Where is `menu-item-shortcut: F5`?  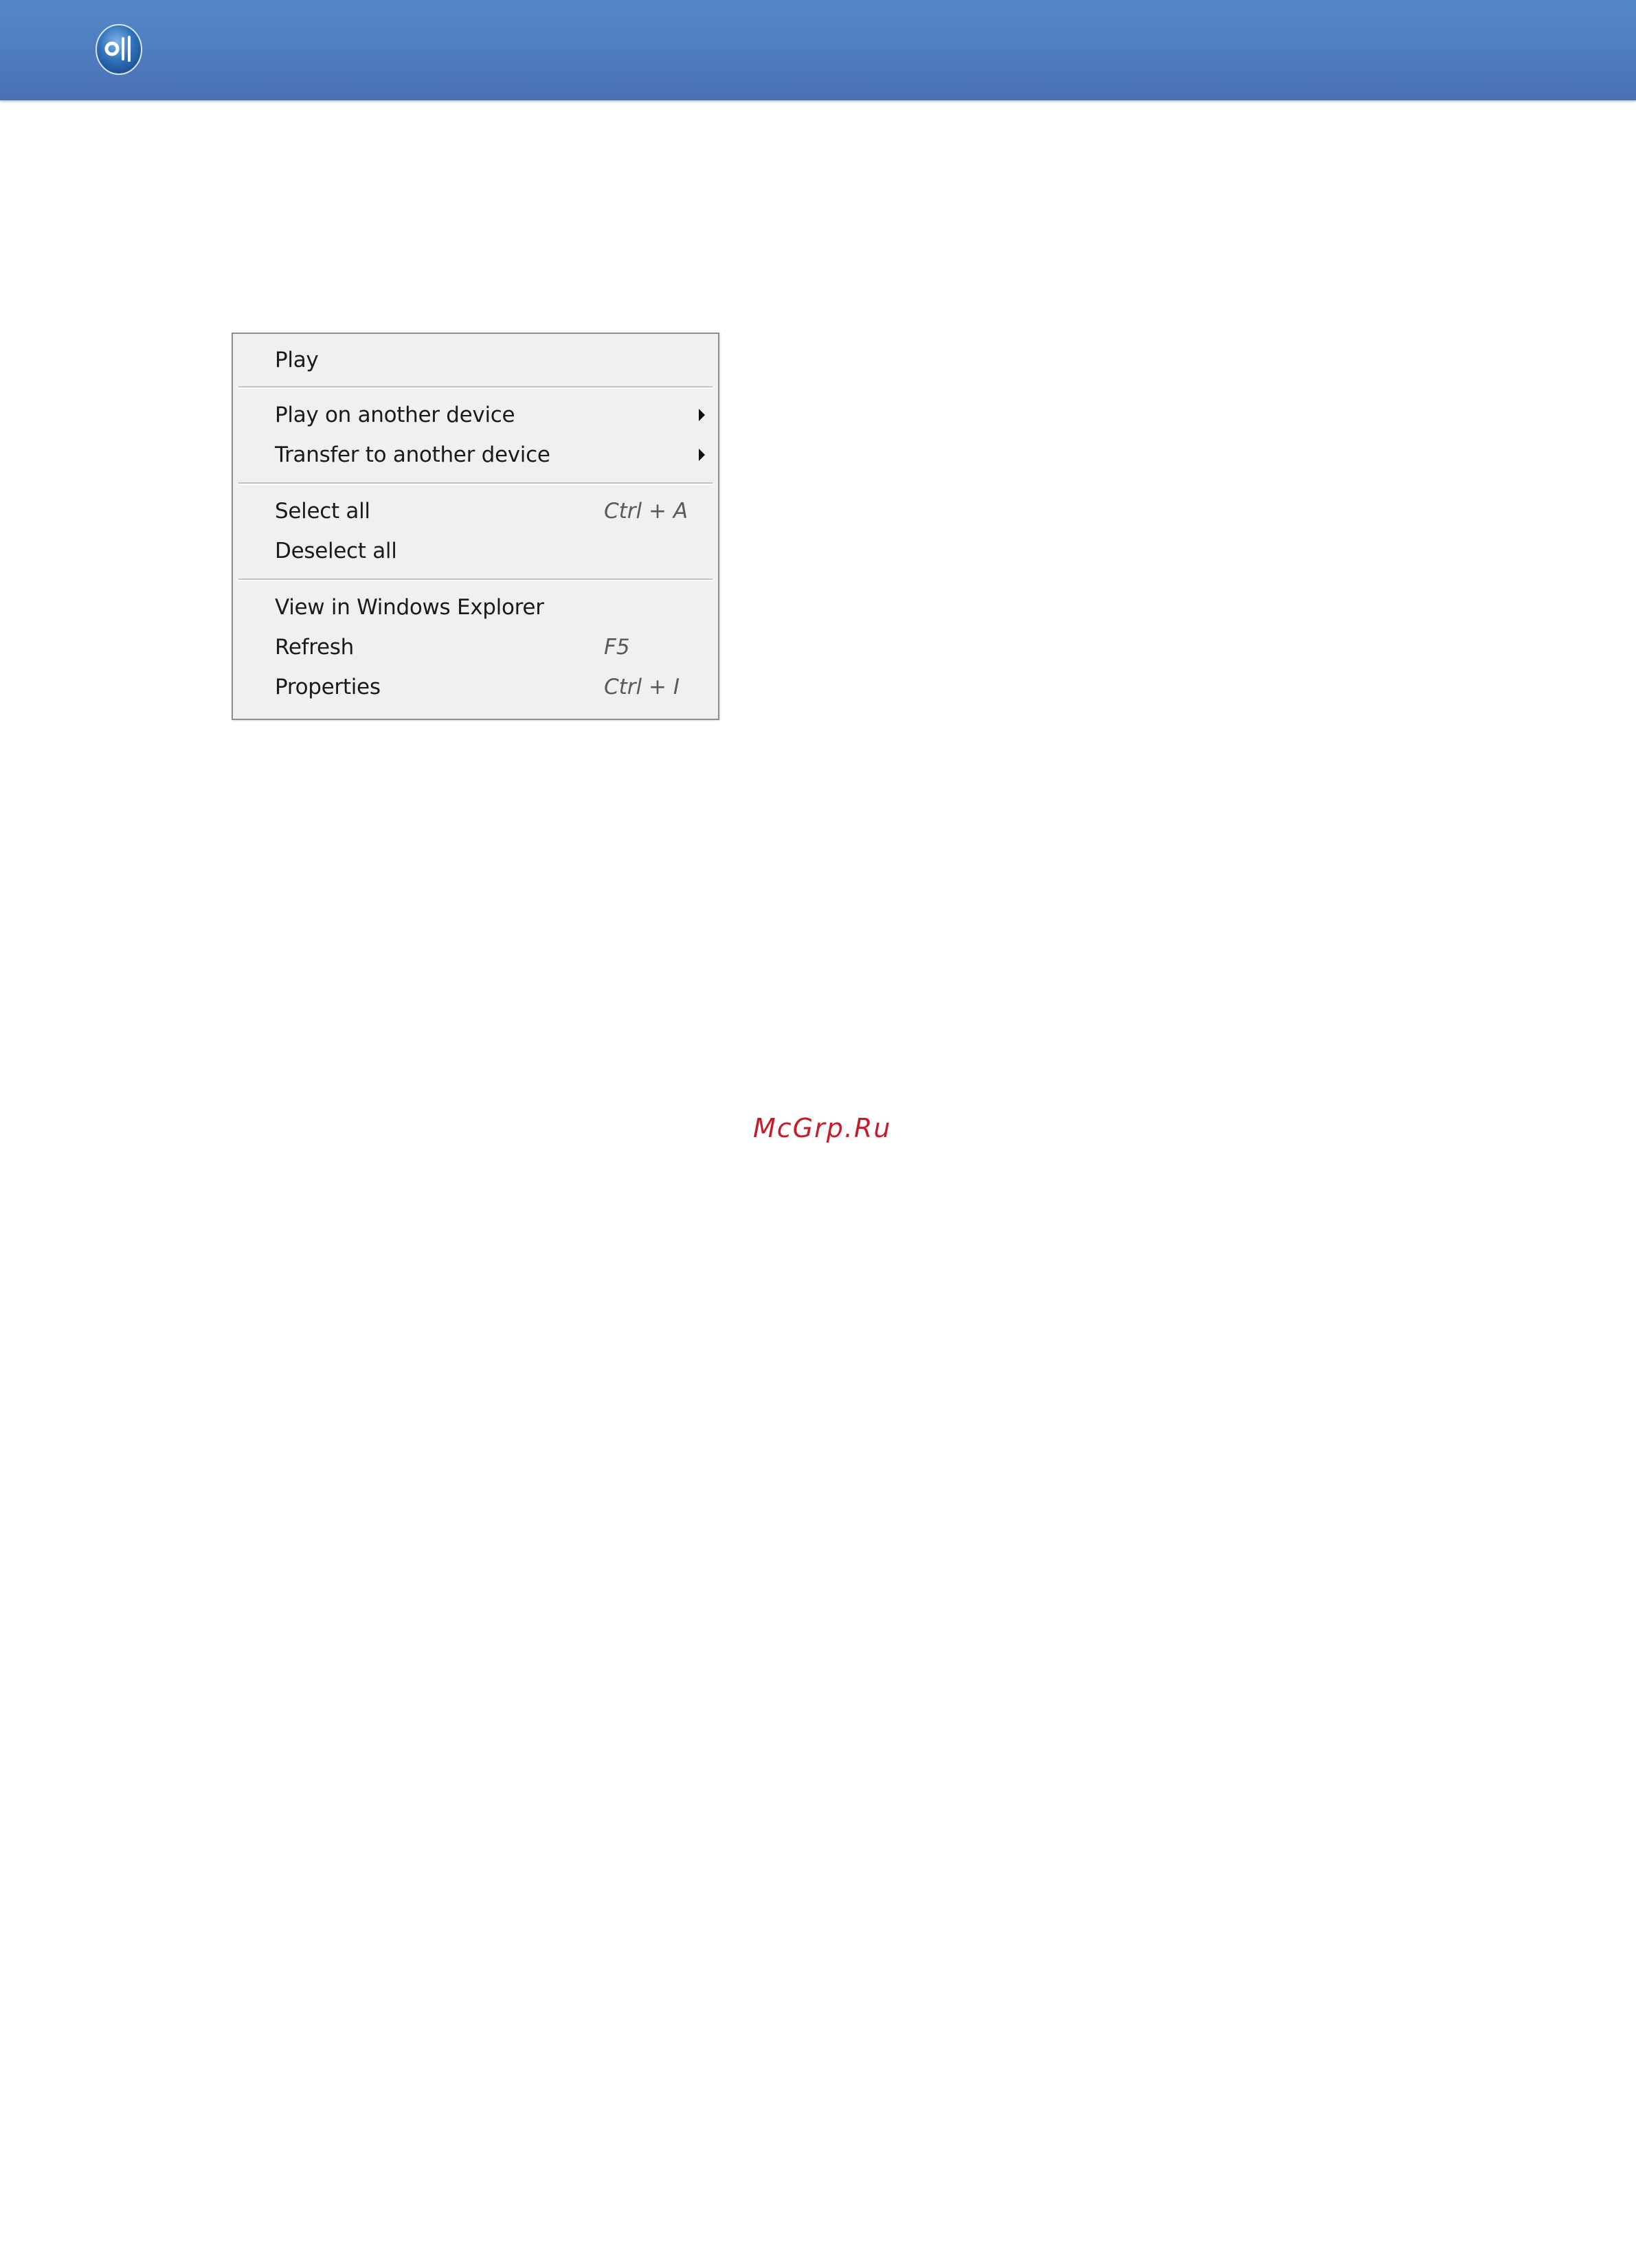
menu-item-shortcut: F5 is located at coordinates (617, 647).